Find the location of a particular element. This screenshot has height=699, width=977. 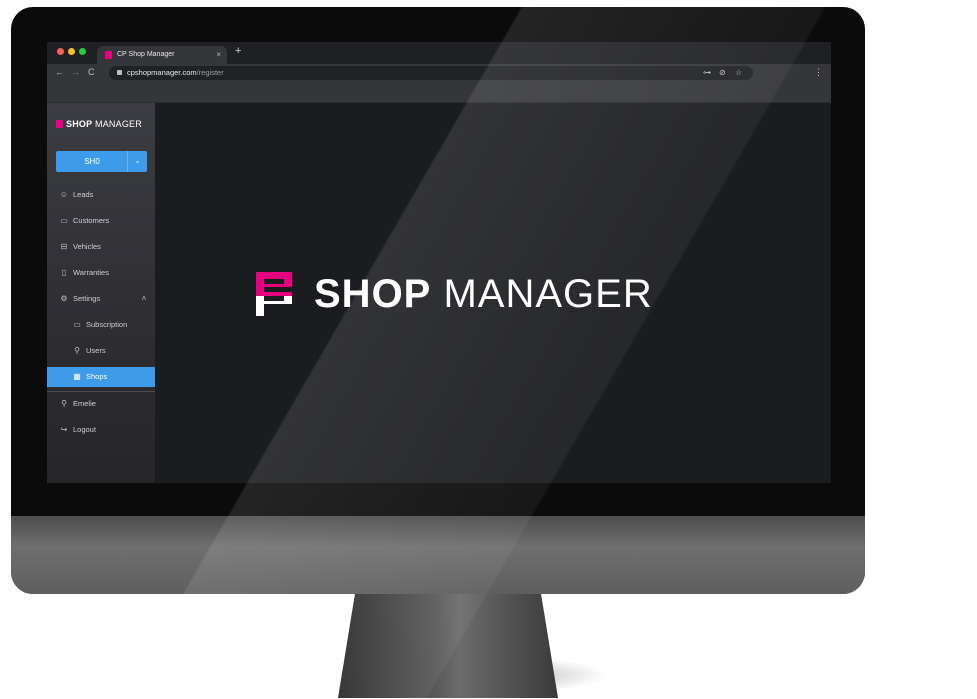

sidebar-item-settings: ⚙ Settings ˄ is located at coordinates (101, 299).